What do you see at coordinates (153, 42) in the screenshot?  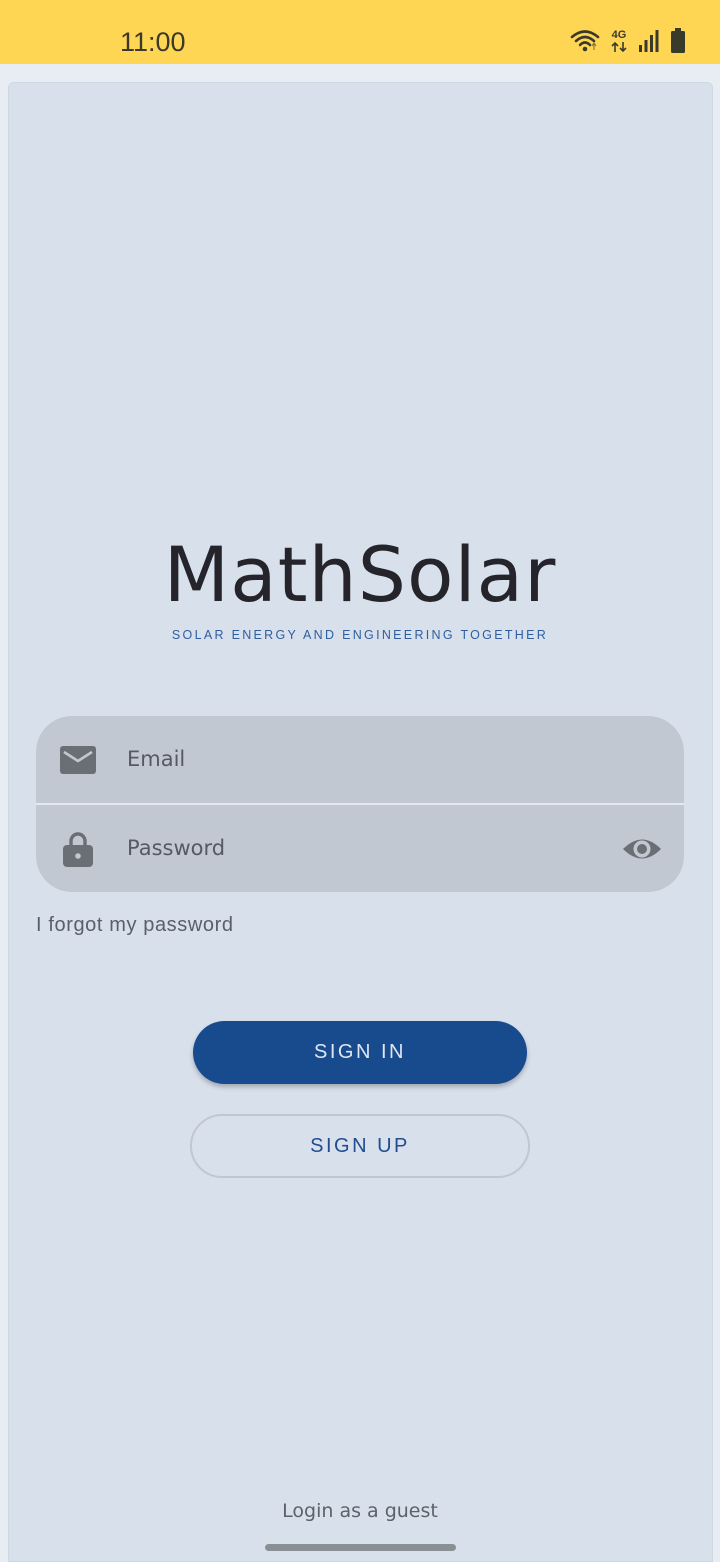 I see `status-time: 11:00` at bounding box center [153, 42].